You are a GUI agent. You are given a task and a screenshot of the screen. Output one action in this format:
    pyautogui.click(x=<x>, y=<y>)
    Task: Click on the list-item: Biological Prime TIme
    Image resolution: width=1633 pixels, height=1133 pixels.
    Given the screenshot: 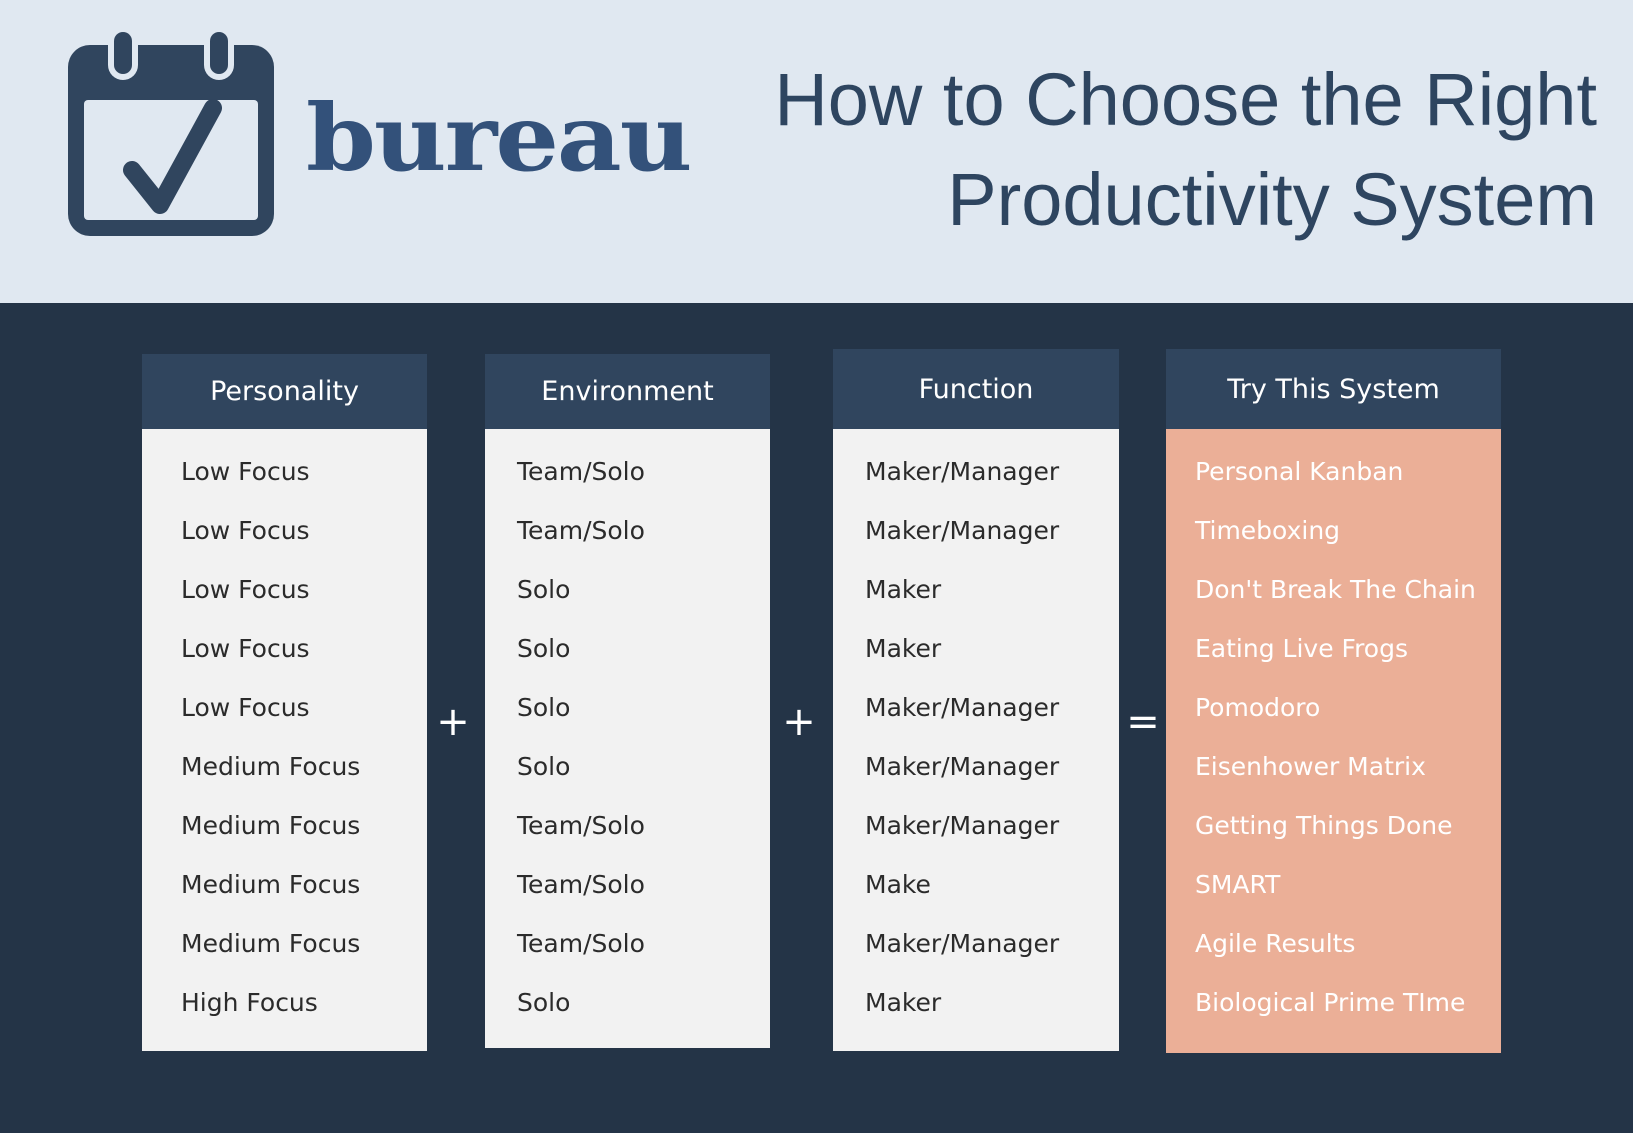 What is the action you would take?
    pyautogui.click(x=1330, y=1002)
    